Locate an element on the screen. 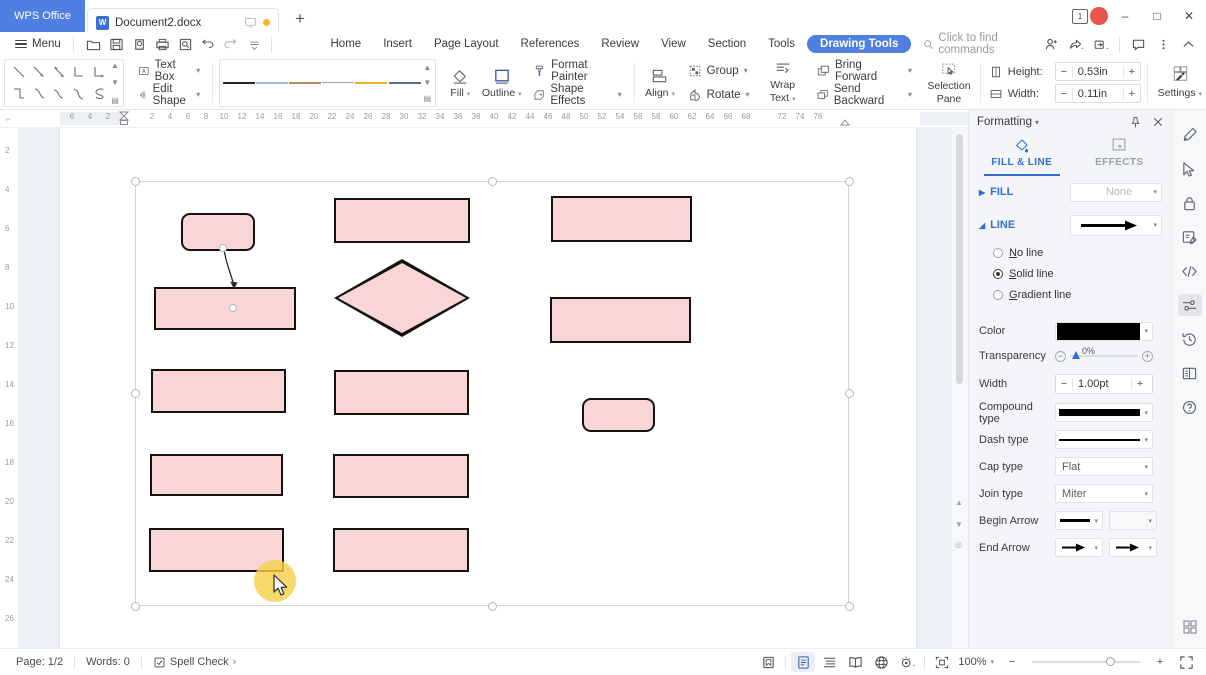 This screenshot has width=1206, height=675. selection-handle-mr is located at coordinates (849, 393).